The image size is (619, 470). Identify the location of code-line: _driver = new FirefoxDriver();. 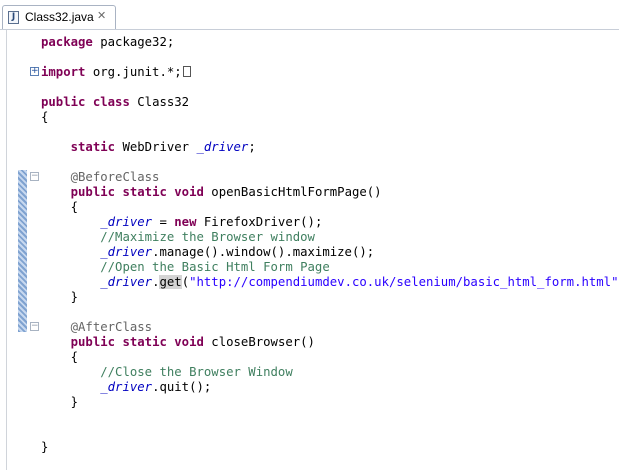
(181, 222).